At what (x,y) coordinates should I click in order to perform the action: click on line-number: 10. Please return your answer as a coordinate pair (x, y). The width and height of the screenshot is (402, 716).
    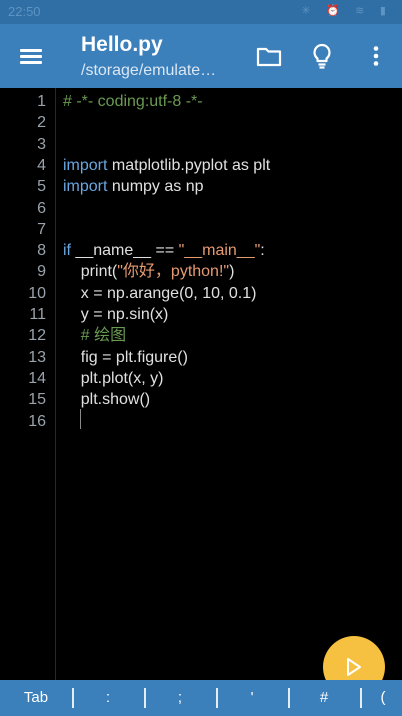
    Looking at the image, I should click on (37, 293).